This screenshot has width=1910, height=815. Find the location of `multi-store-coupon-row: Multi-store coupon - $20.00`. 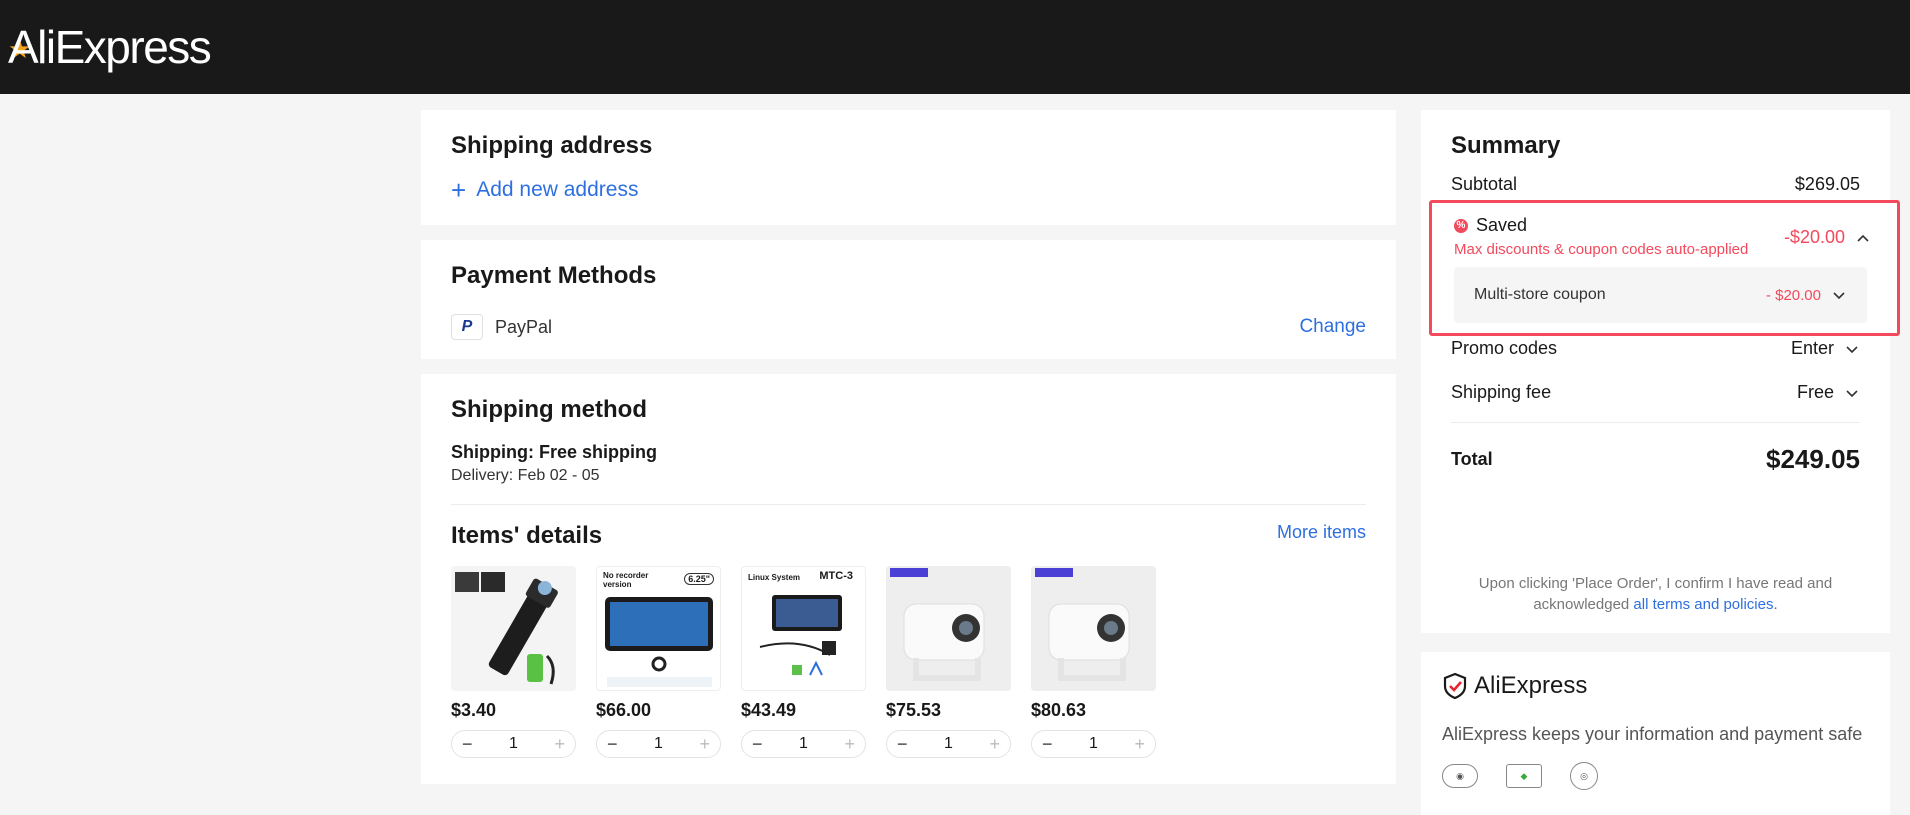

multi-store-coupon-row: Multi-store coupon - $20.00 is located at coordinates (1660, 295).